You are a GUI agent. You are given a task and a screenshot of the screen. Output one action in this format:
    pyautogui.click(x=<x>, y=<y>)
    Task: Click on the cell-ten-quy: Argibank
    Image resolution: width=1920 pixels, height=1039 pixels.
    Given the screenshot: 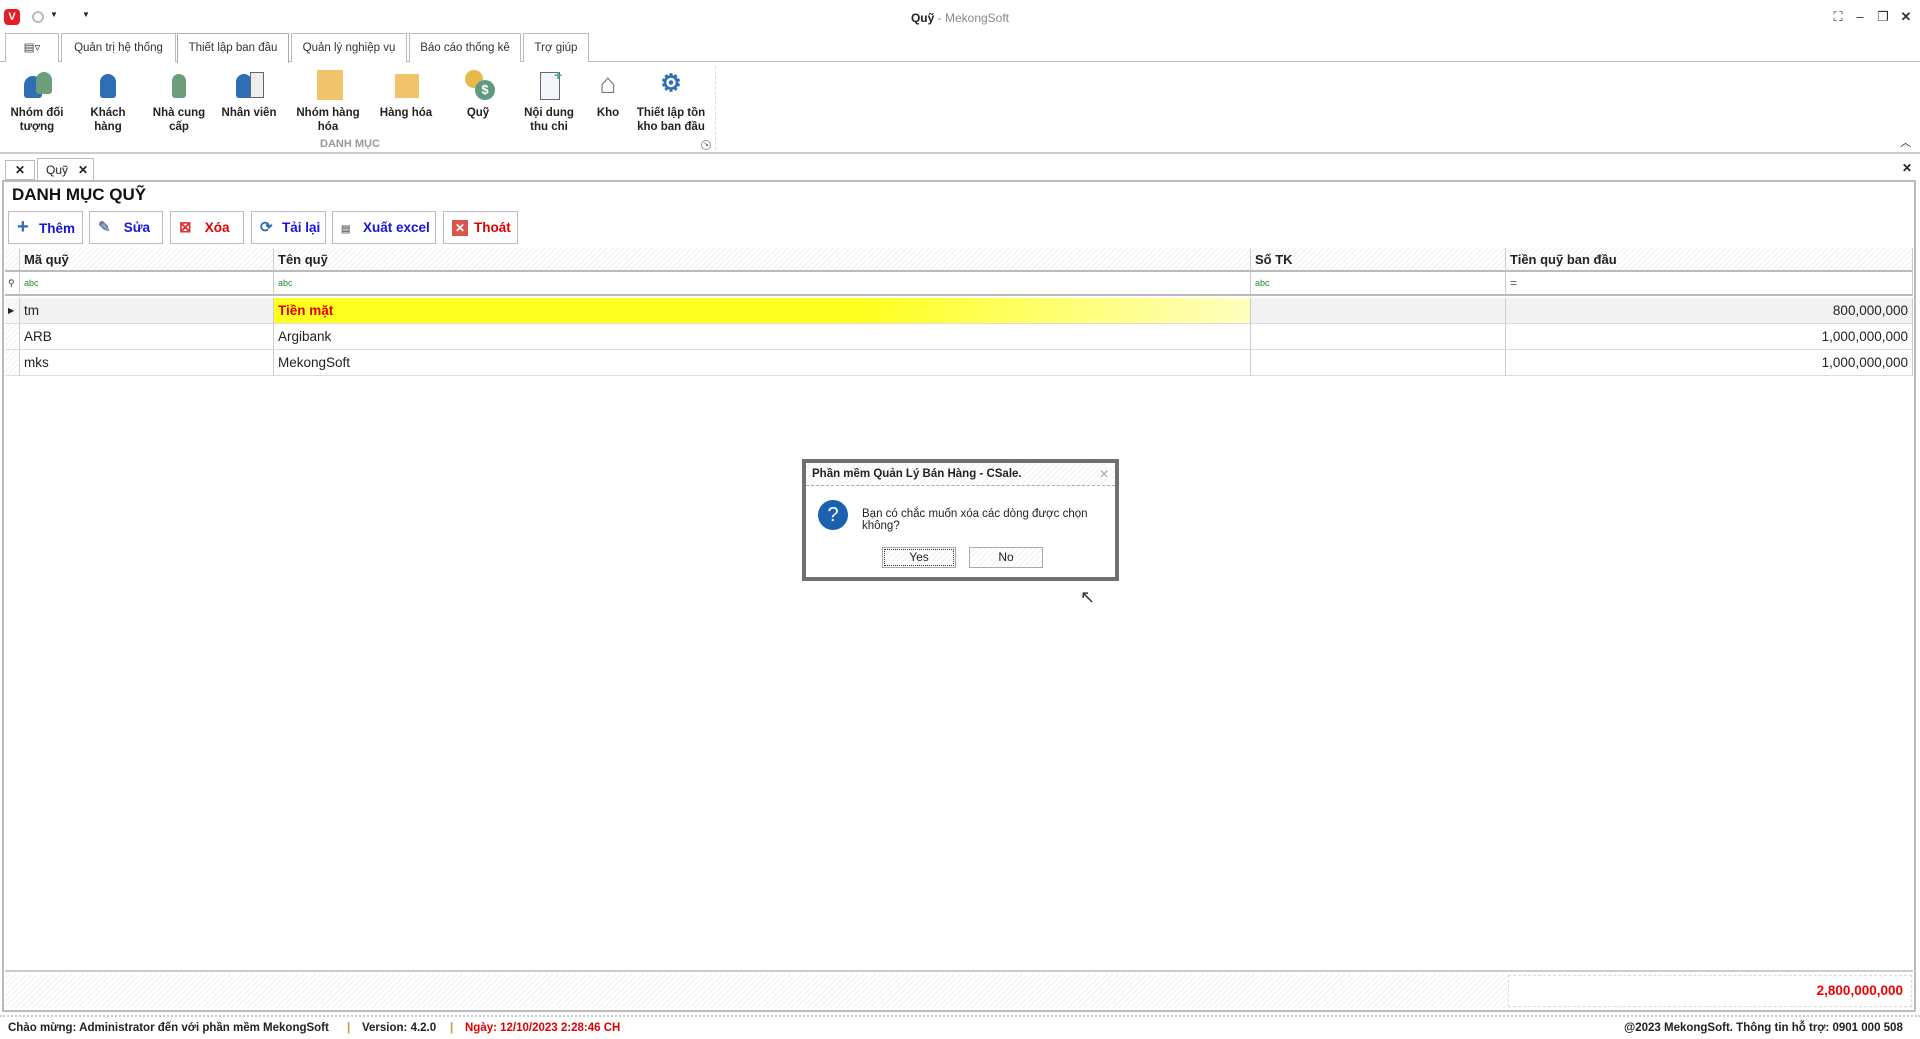 What is the action you would take?
    pyautogui.click(x=762, y=337)
    